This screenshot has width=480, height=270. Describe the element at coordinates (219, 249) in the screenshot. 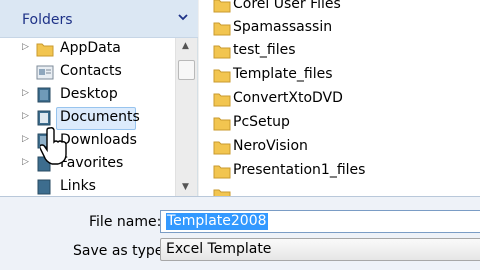

I see `save-as-type-value: Excel Template` at that location.